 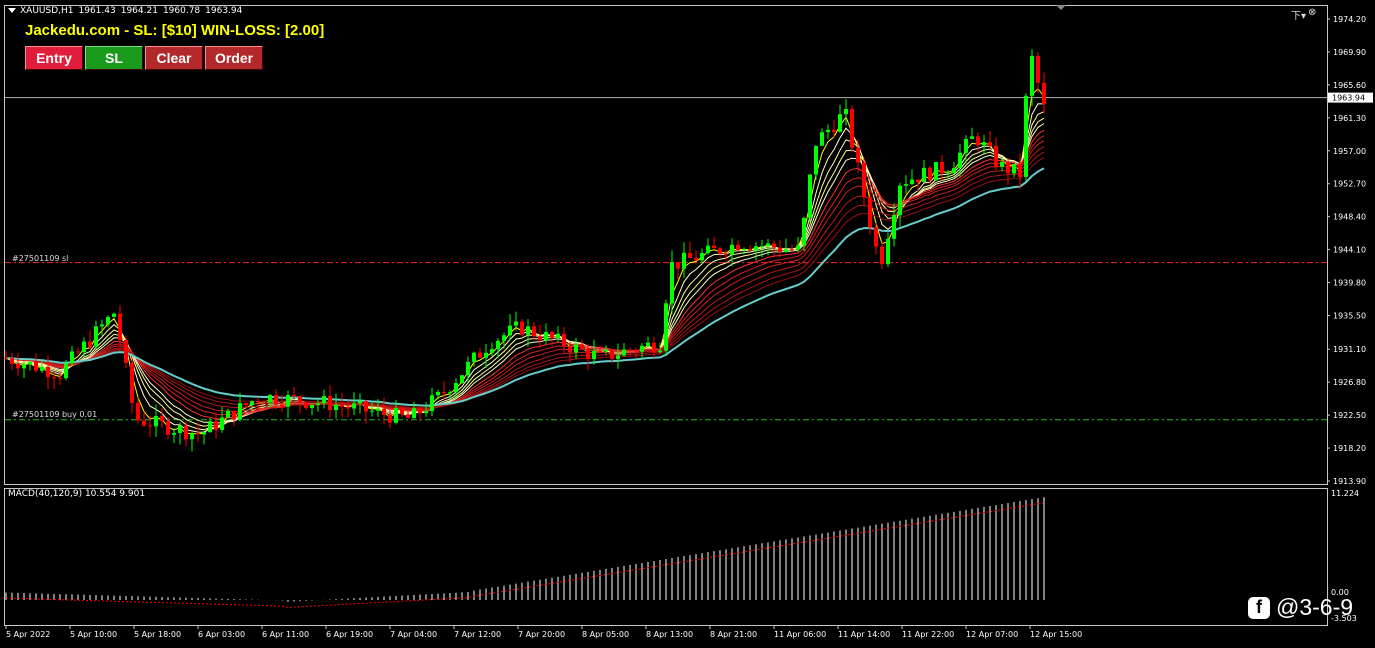 I want to click on clear-button: Clear, so click(x=174, y=58).